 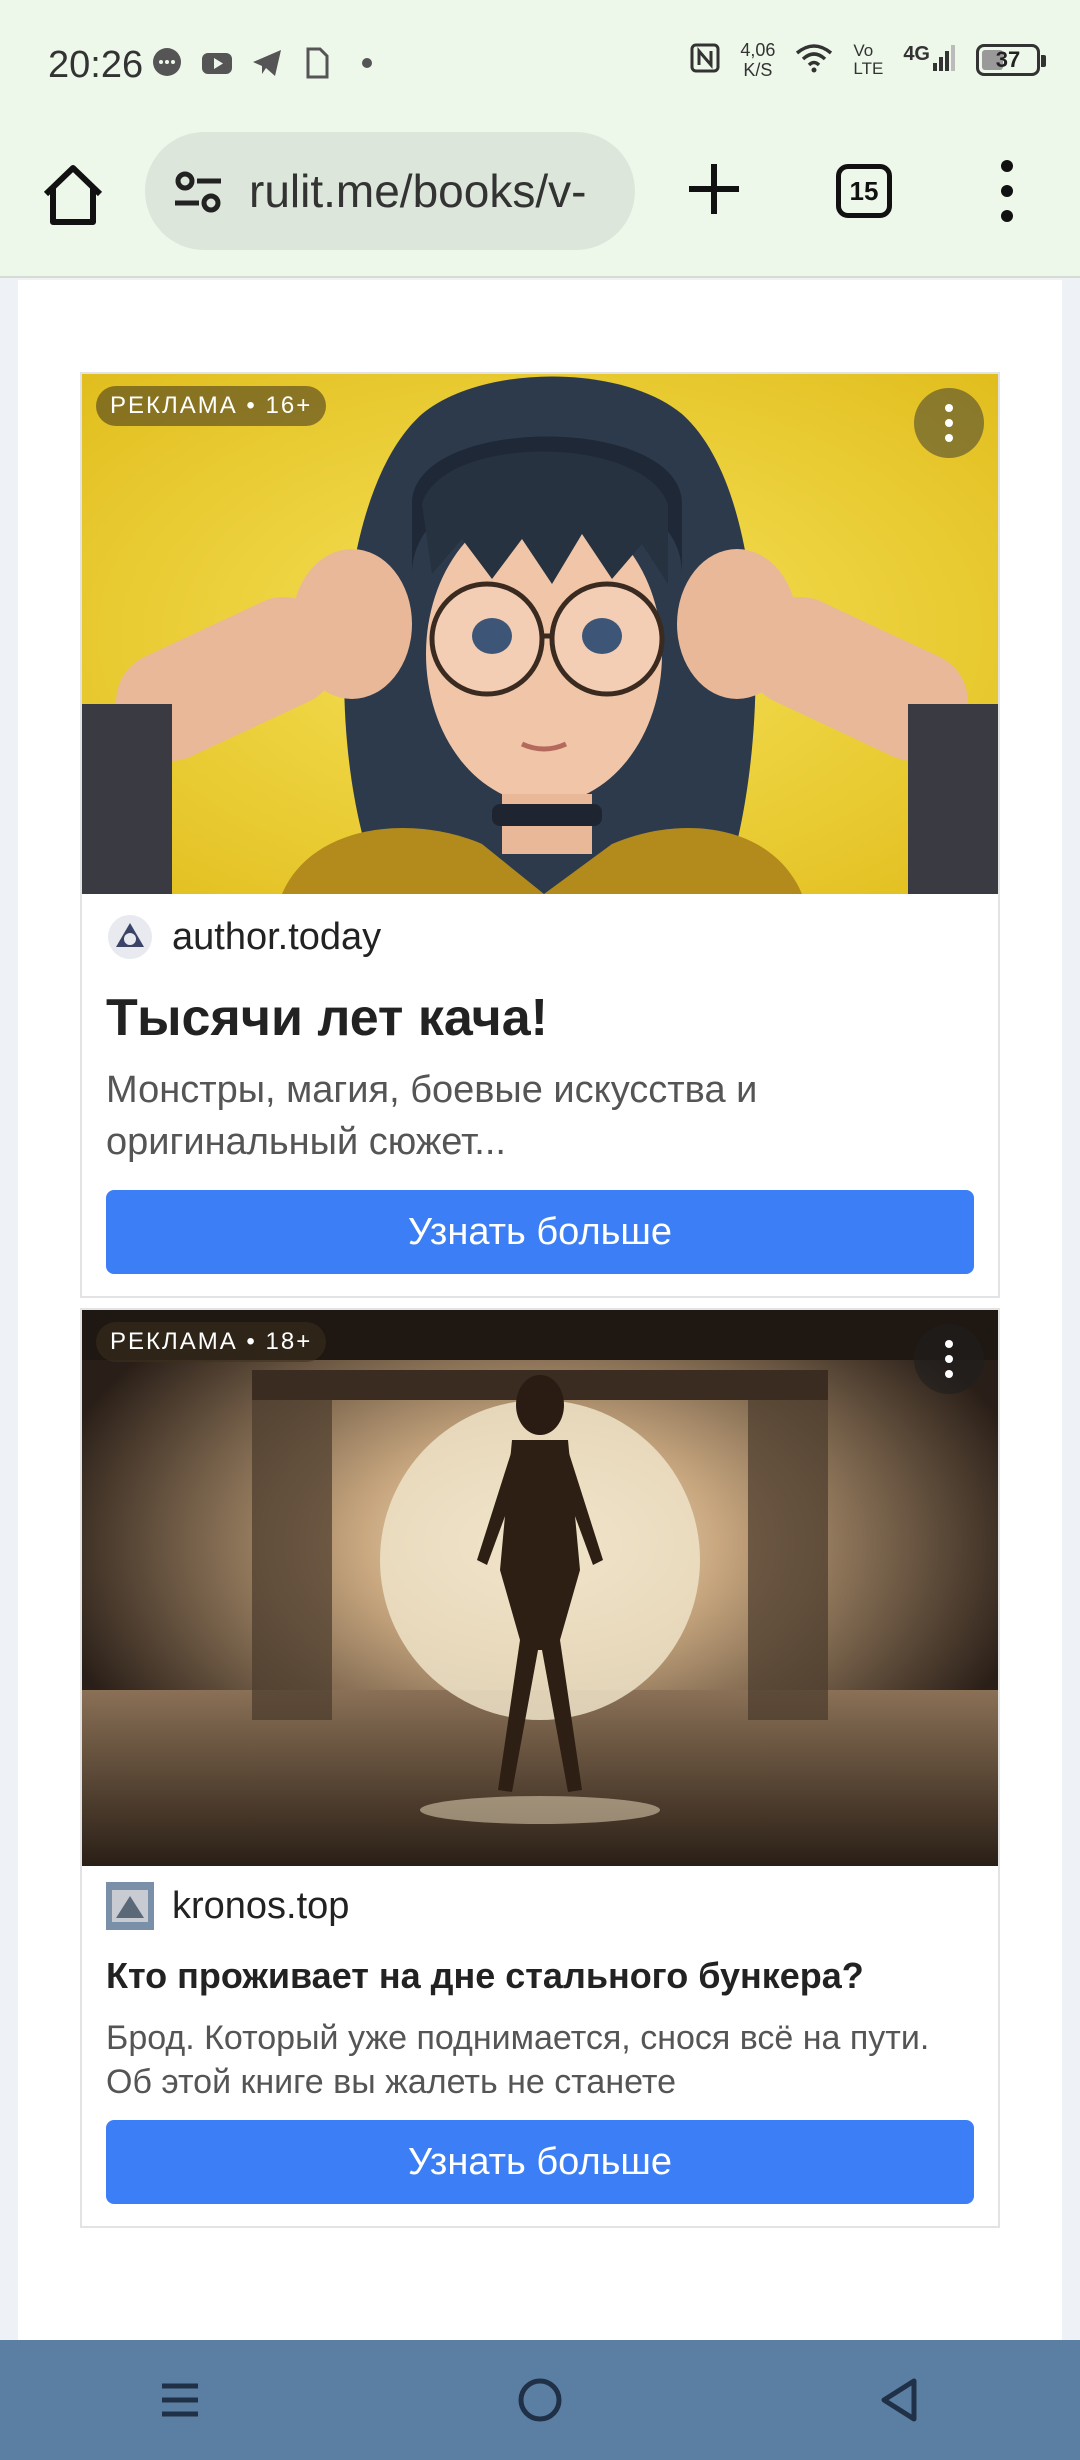 What do you see at coordinates (167, 63) in the screenshot?
I see `message-icon` at bounding box center [167, 63].